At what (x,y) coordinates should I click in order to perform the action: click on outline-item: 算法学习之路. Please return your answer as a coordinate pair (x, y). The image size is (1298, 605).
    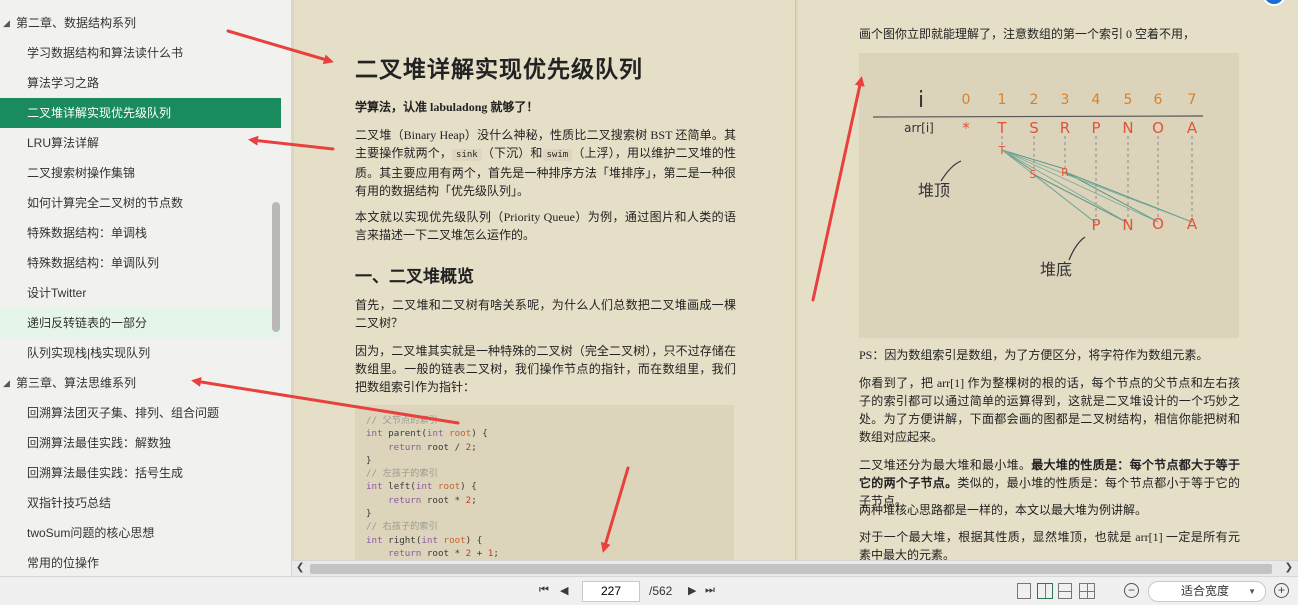
    Looking at the image, I should click on (140, 83).